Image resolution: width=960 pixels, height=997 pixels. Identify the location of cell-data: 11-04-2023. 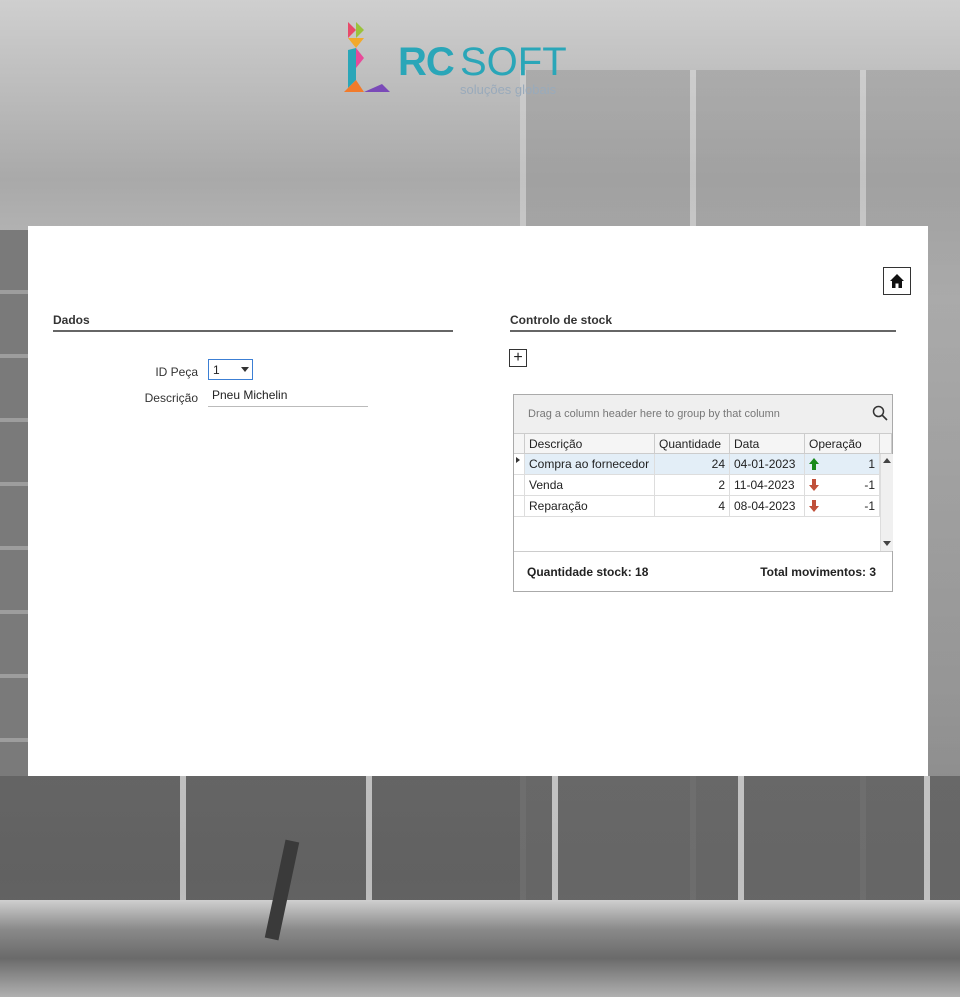
(767, 485).